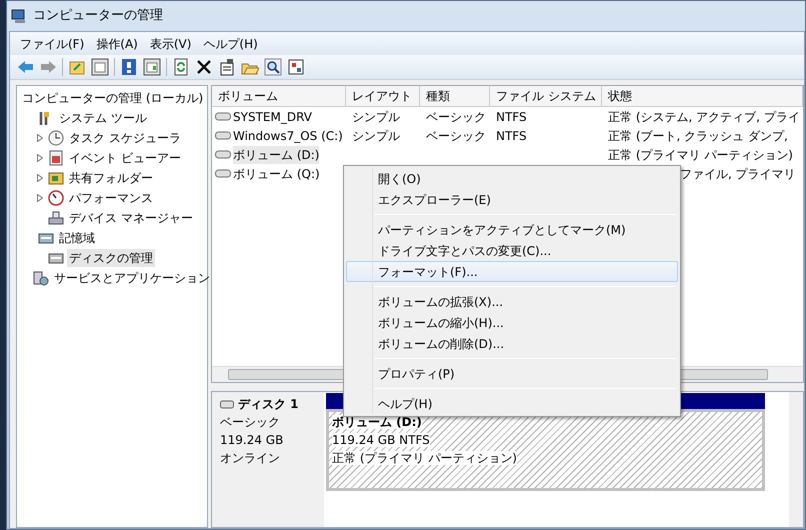  What do you see at coordinates (204, 67) in the screenshot?
I see `delete-icon` at bounding box center [204, 67].